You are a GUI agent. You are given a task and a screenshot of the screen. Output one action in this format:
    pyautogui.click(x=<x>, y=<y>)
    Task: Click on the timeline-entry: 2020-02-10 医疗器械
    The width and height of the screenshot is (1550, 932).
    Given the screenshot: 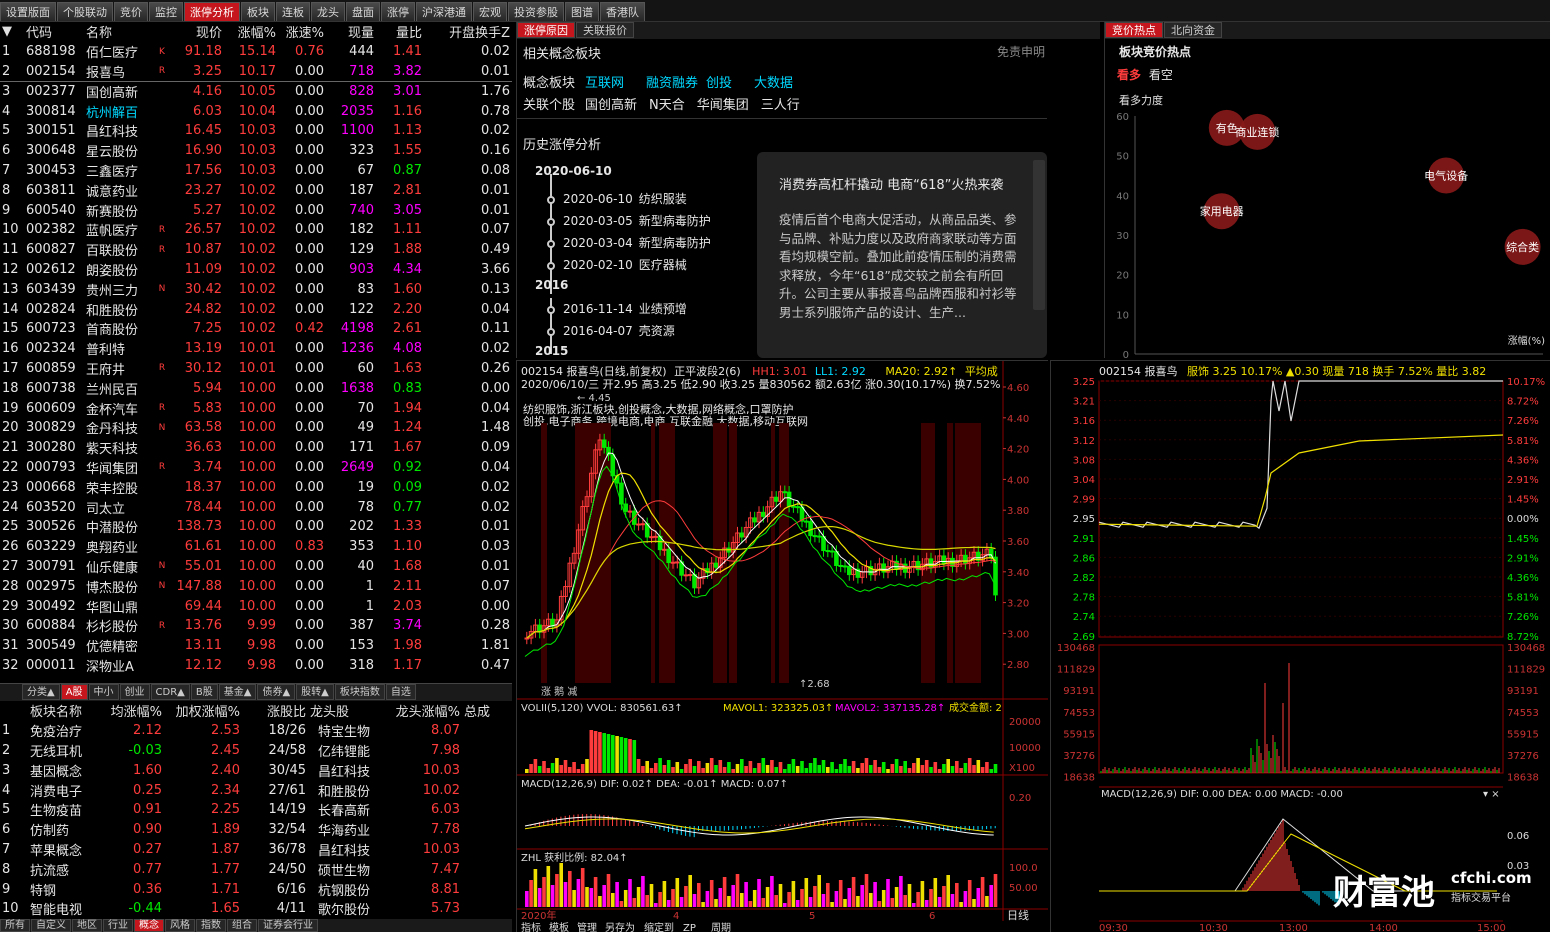 What is the action you would take?
    pyautogui.click(x=609, y=264)
    